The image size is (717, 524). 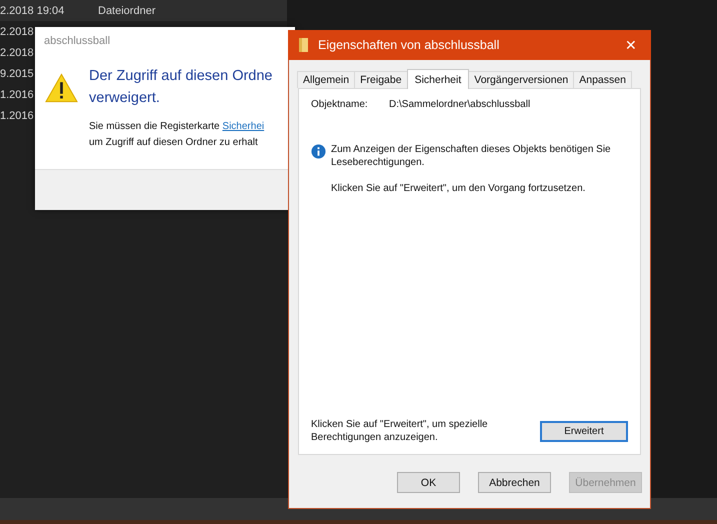 I want to click on object-path: D:\Sammelordner\abschlussball, so click(x=459, y=104).